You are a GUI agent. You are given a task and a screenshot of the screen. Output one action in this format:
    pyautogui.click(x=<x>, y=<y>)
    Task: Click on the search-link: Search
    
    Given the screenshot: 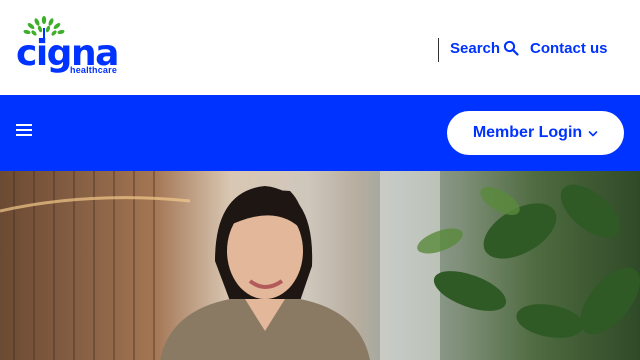 What is the action you would take?
    pyautogui.click(x=484, y=48)
    